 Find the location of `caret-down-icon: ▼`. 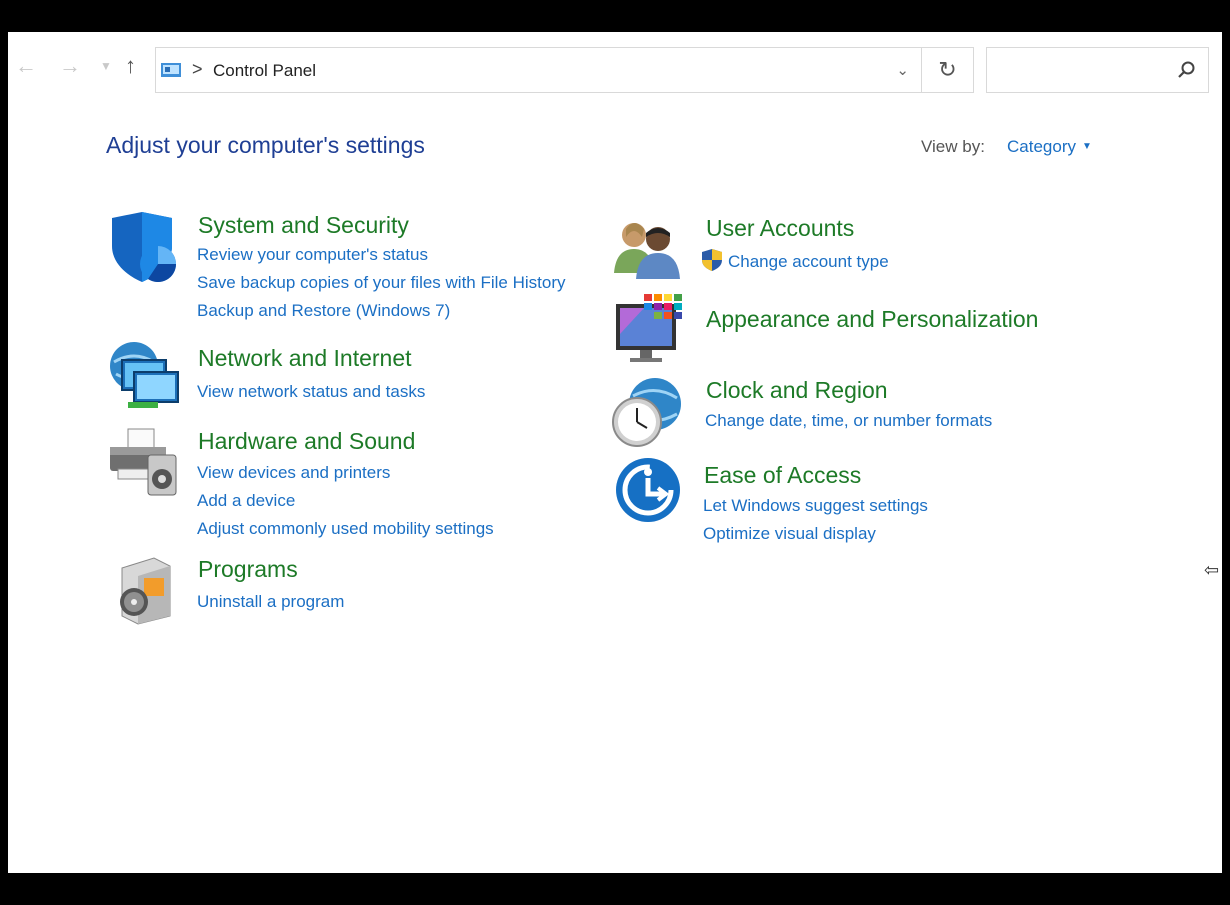

caret-down-icon: ▼ is located at coordinates (1087, 146).